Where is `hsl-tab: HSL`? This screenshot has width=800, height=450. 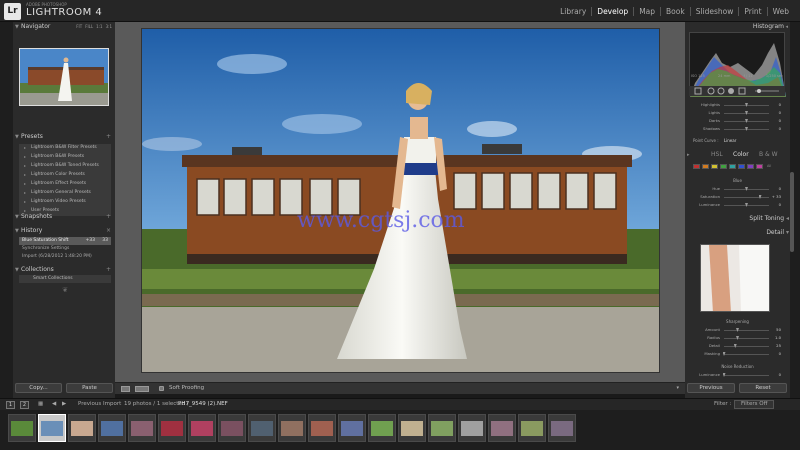 hsl-tab: HSL is located at coordinates (717, 155).